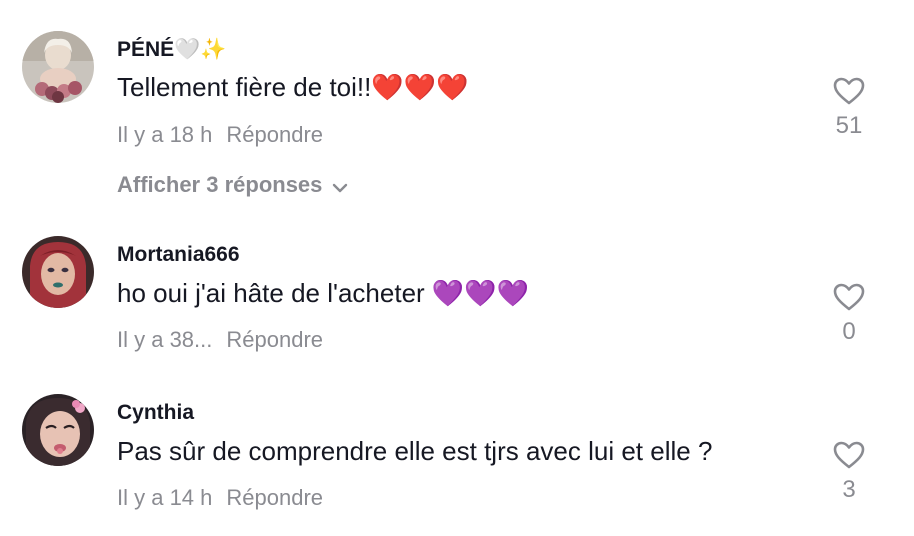  I want to click on comment-username: Cynthia, so click(155, 413).